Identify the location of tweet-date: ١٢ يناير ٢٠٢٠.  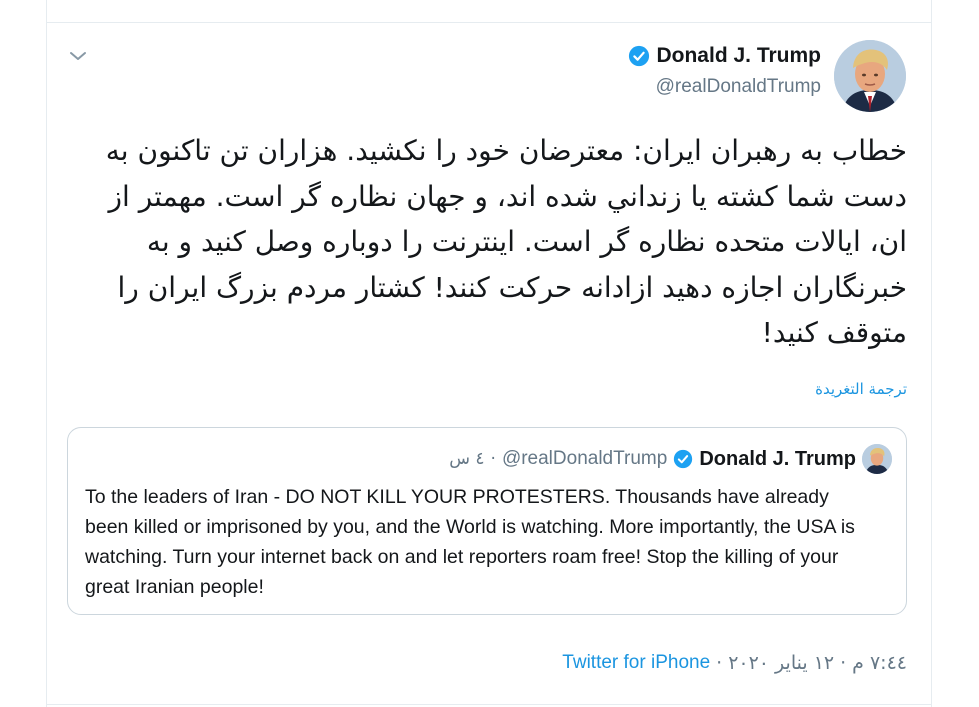
(781, 663).